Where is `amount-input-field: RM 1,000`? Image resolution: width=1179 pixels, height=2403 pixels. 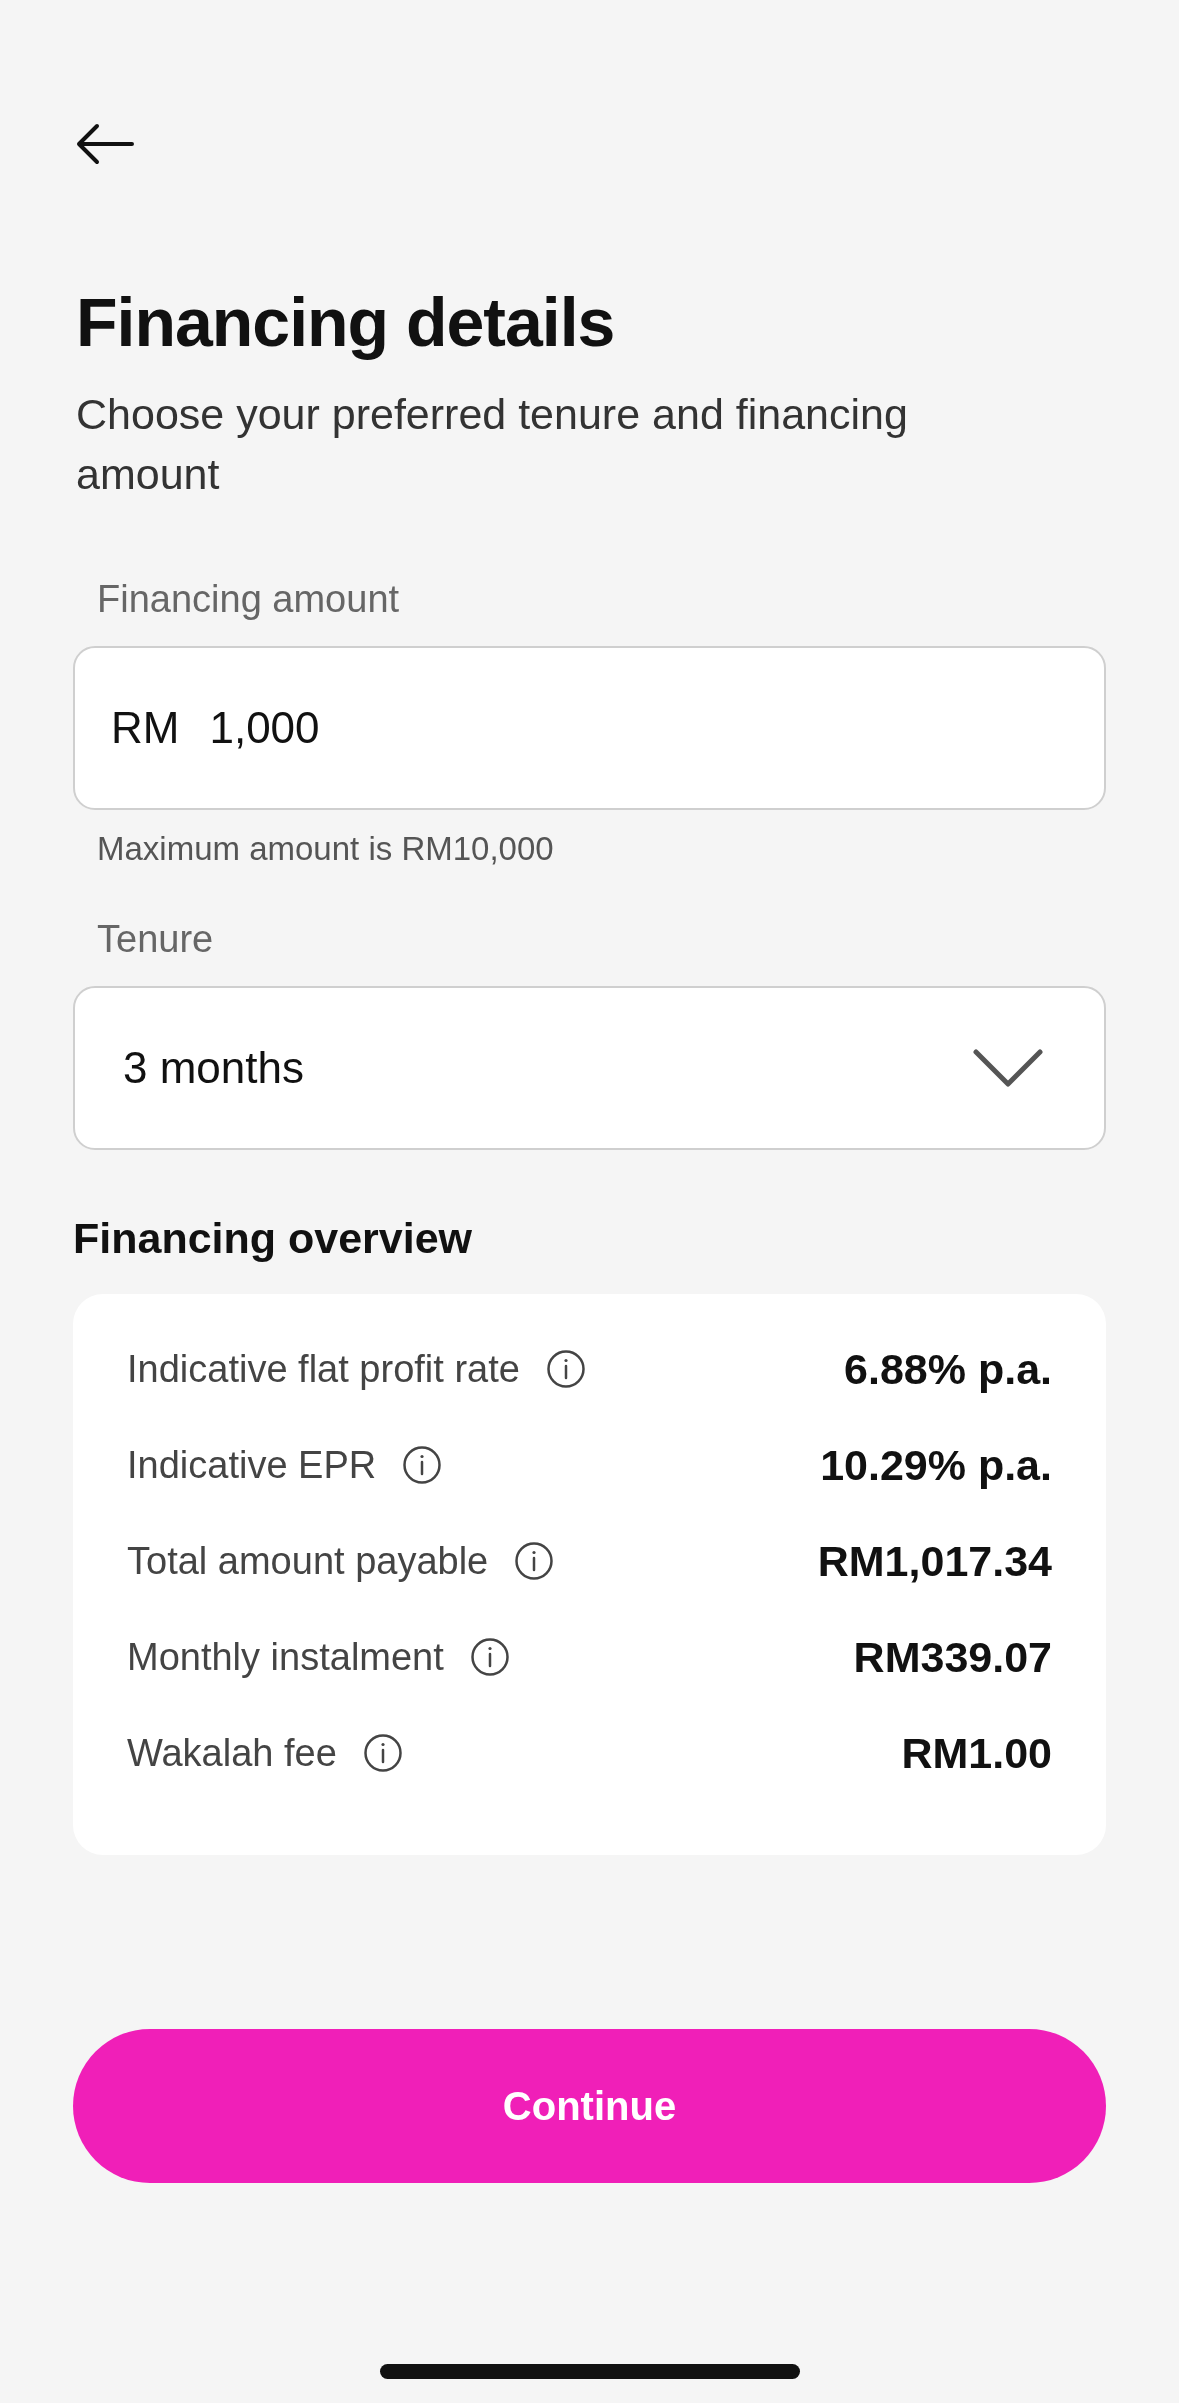 amount-input-field: RM 1,000 is located at coordinates (589, 728).